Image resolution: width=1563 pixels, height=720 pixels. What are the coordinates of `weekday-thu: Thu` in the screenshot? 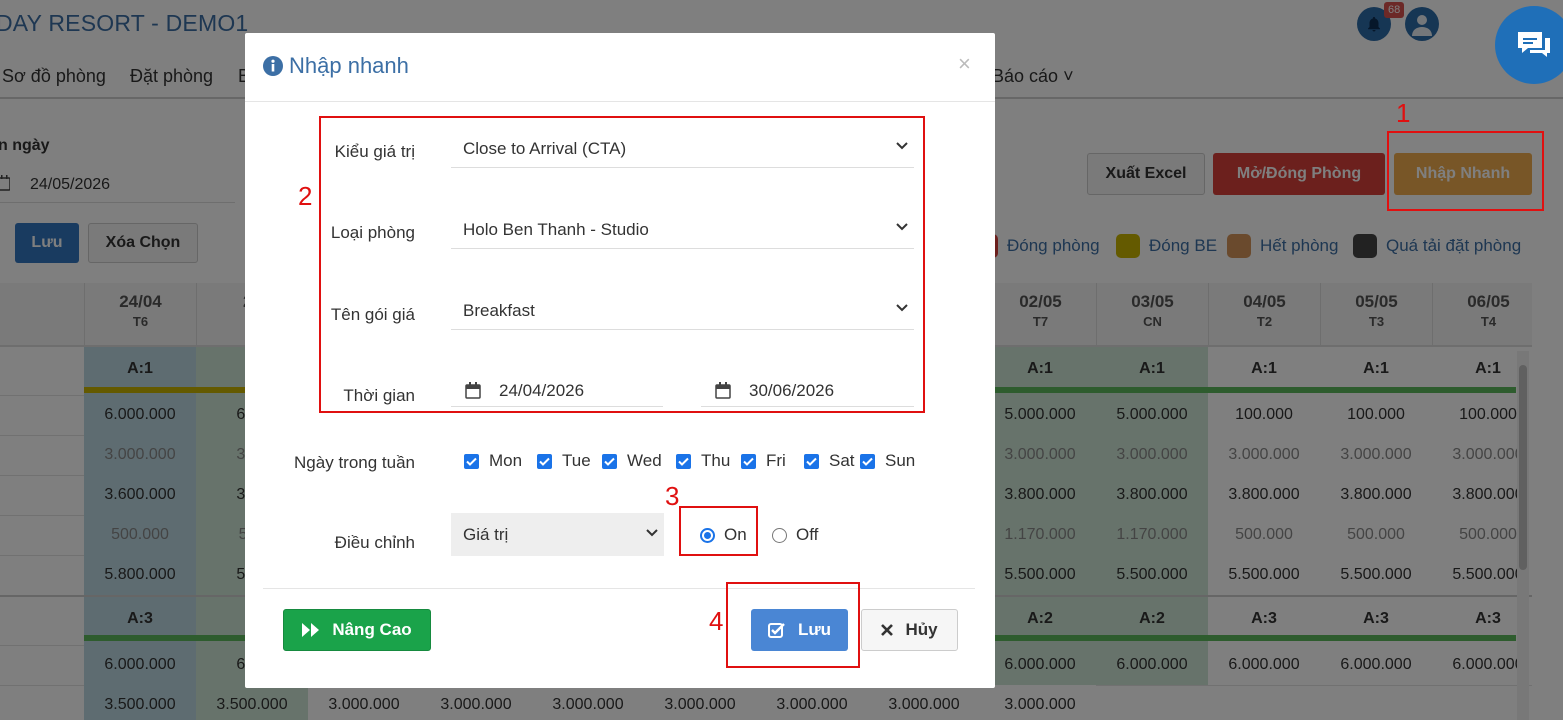 It's located at (703, 461).